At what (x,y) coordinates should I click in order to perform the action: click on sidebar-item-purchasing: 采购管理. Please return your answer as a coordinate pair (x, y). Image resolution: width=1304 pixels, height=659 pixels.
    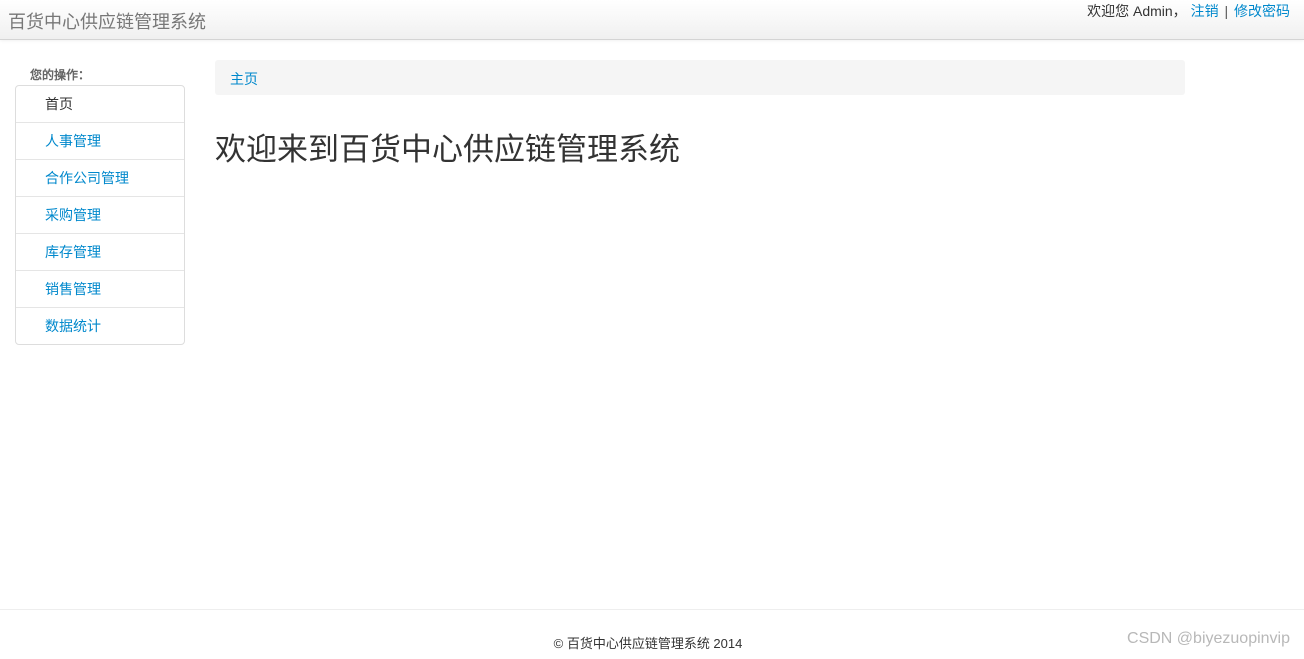
    Looking at the image, I should click on (100, 214).